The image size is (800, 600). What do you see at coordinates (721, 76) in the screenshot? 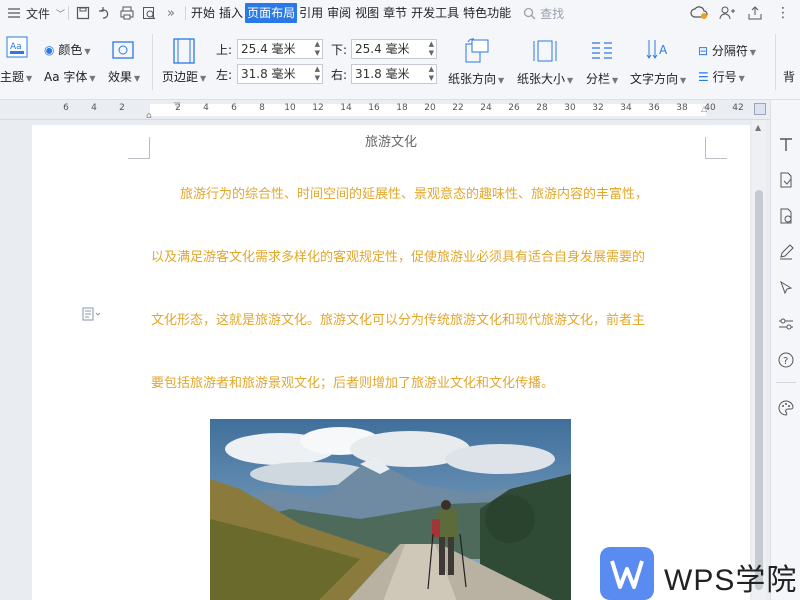
I see `line-number-button: ☰ 行号 ▼` at bounding box center [721, 76].